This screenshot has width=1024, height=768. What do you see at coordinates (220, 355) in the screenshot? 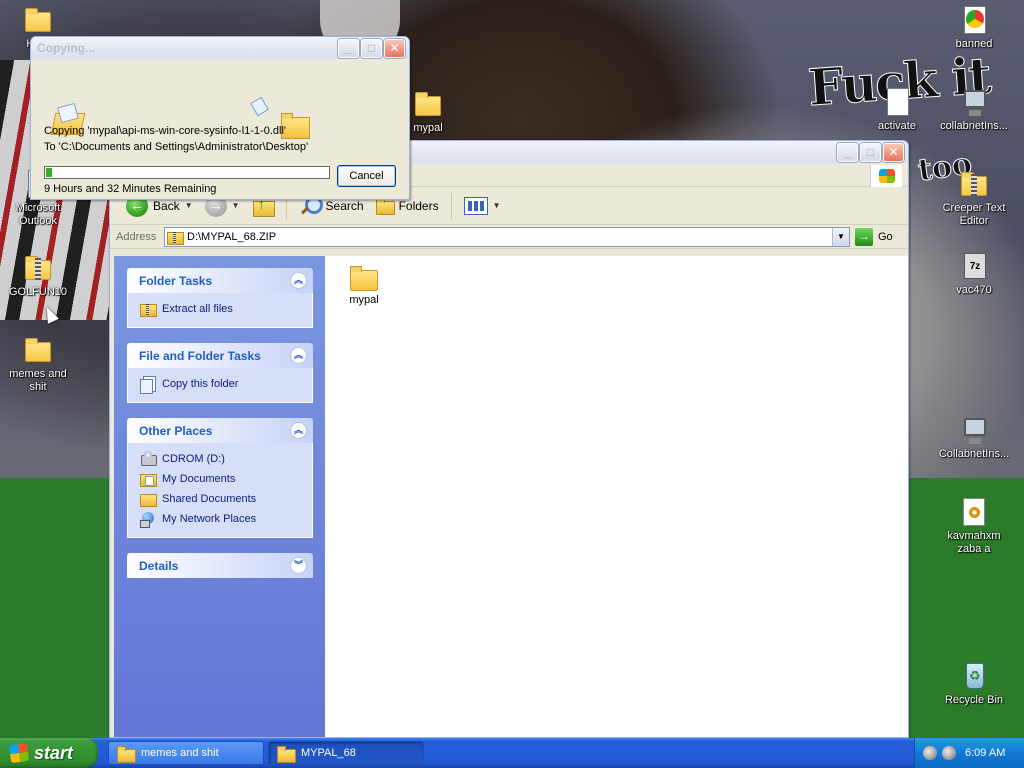
I see `file-folder-tasks-header: File and Folder Tasks ︽` at bounding box center [220, 355].